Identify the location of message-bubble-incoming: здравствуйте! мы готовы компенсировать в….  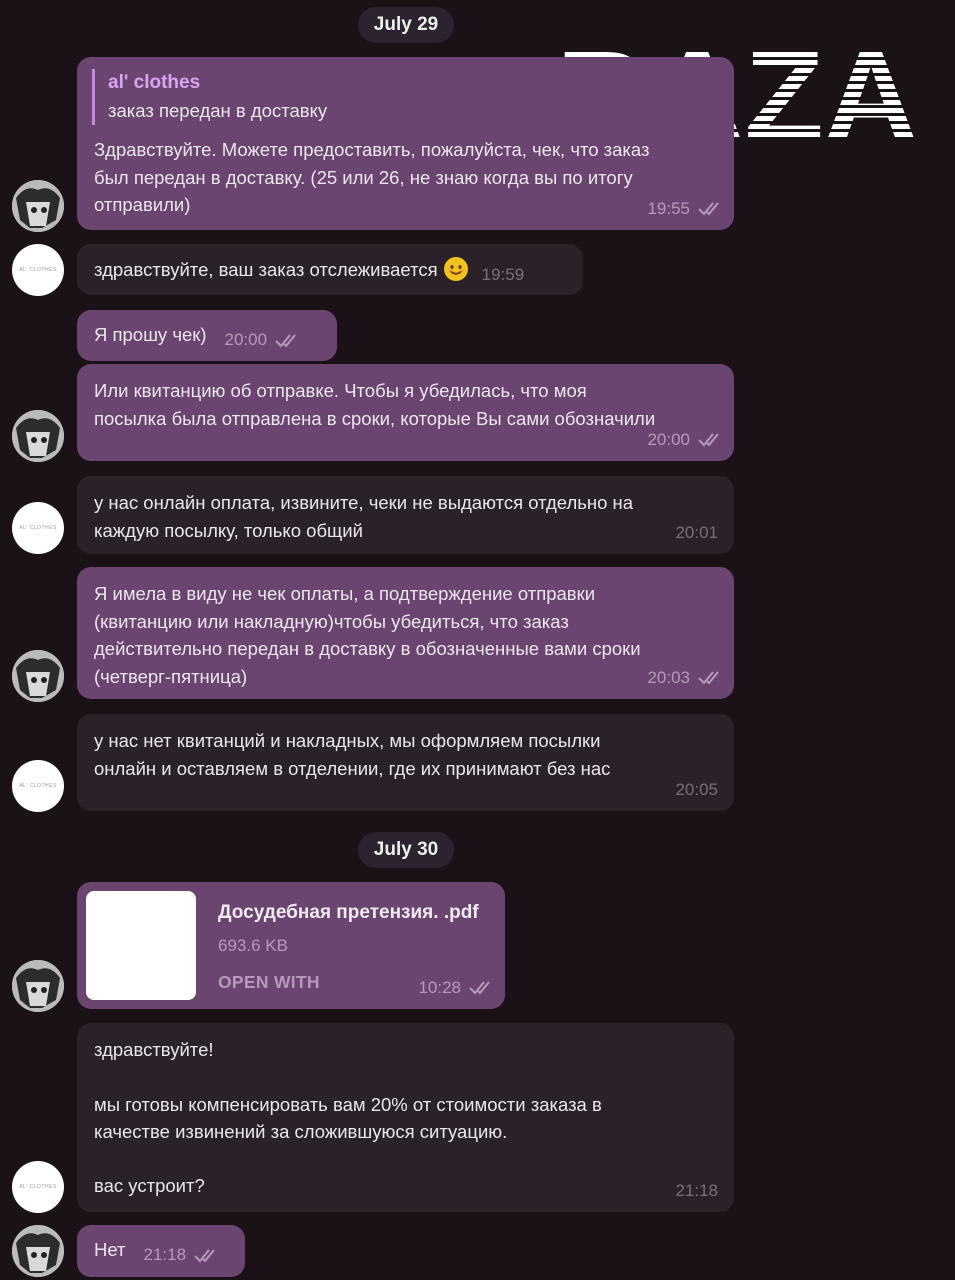
(405, 1117).